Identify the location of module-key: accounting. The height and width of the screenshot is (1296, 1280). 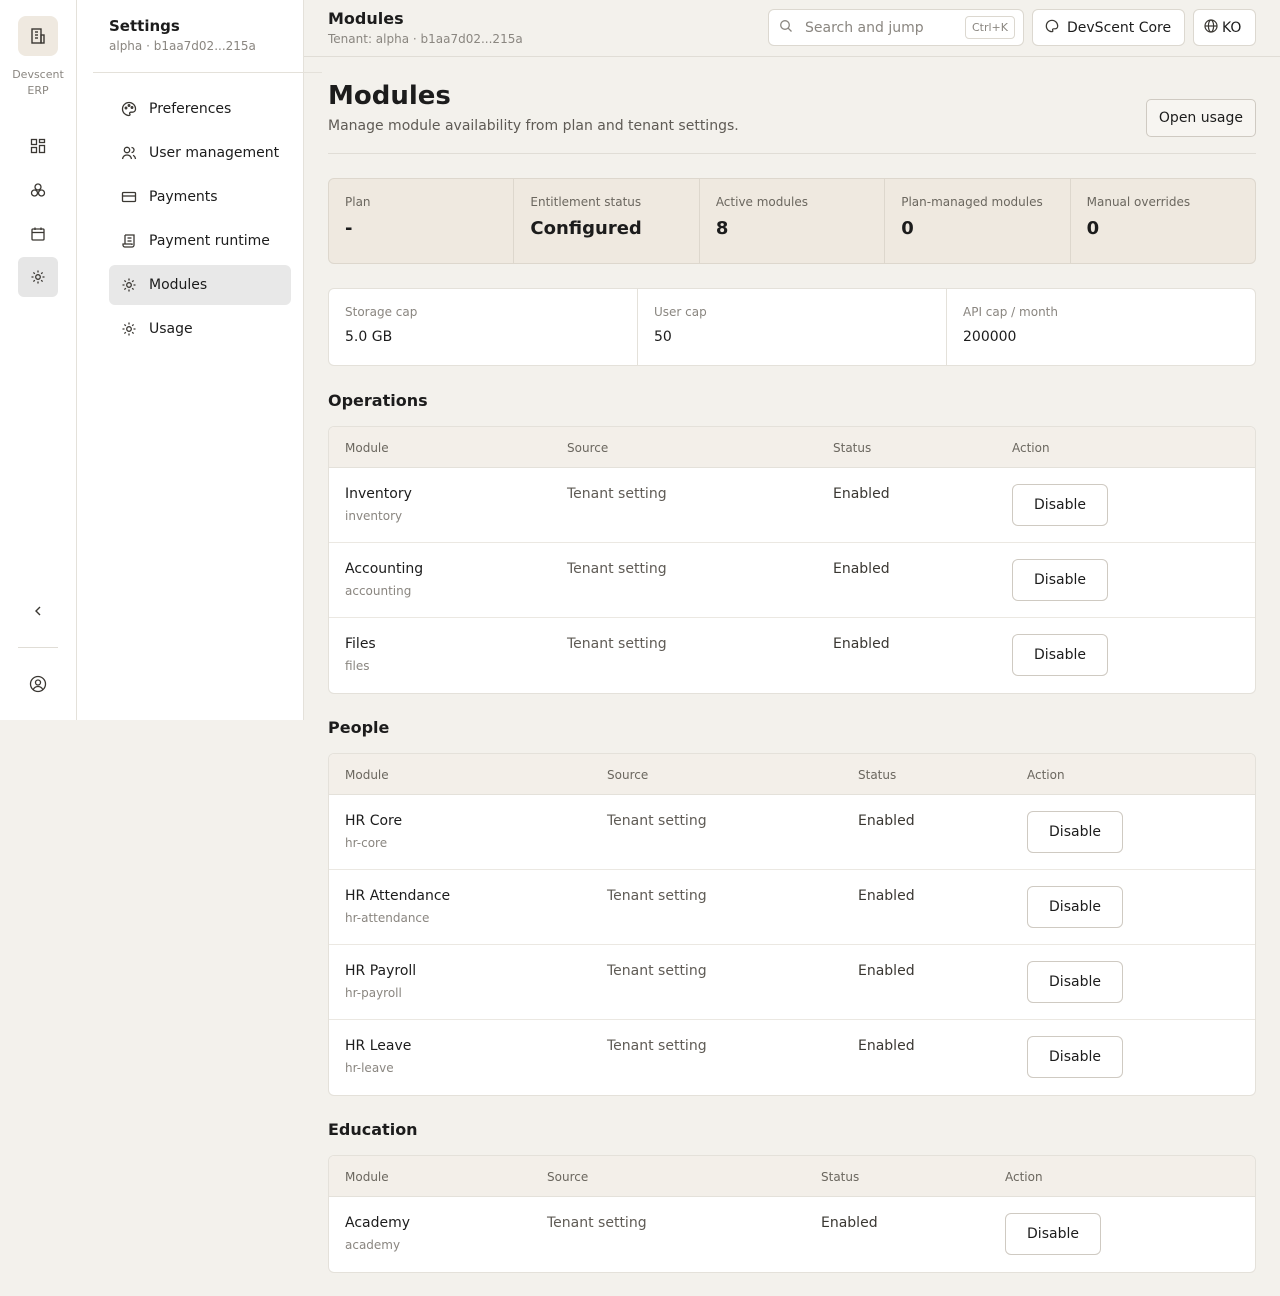
(378, 591).